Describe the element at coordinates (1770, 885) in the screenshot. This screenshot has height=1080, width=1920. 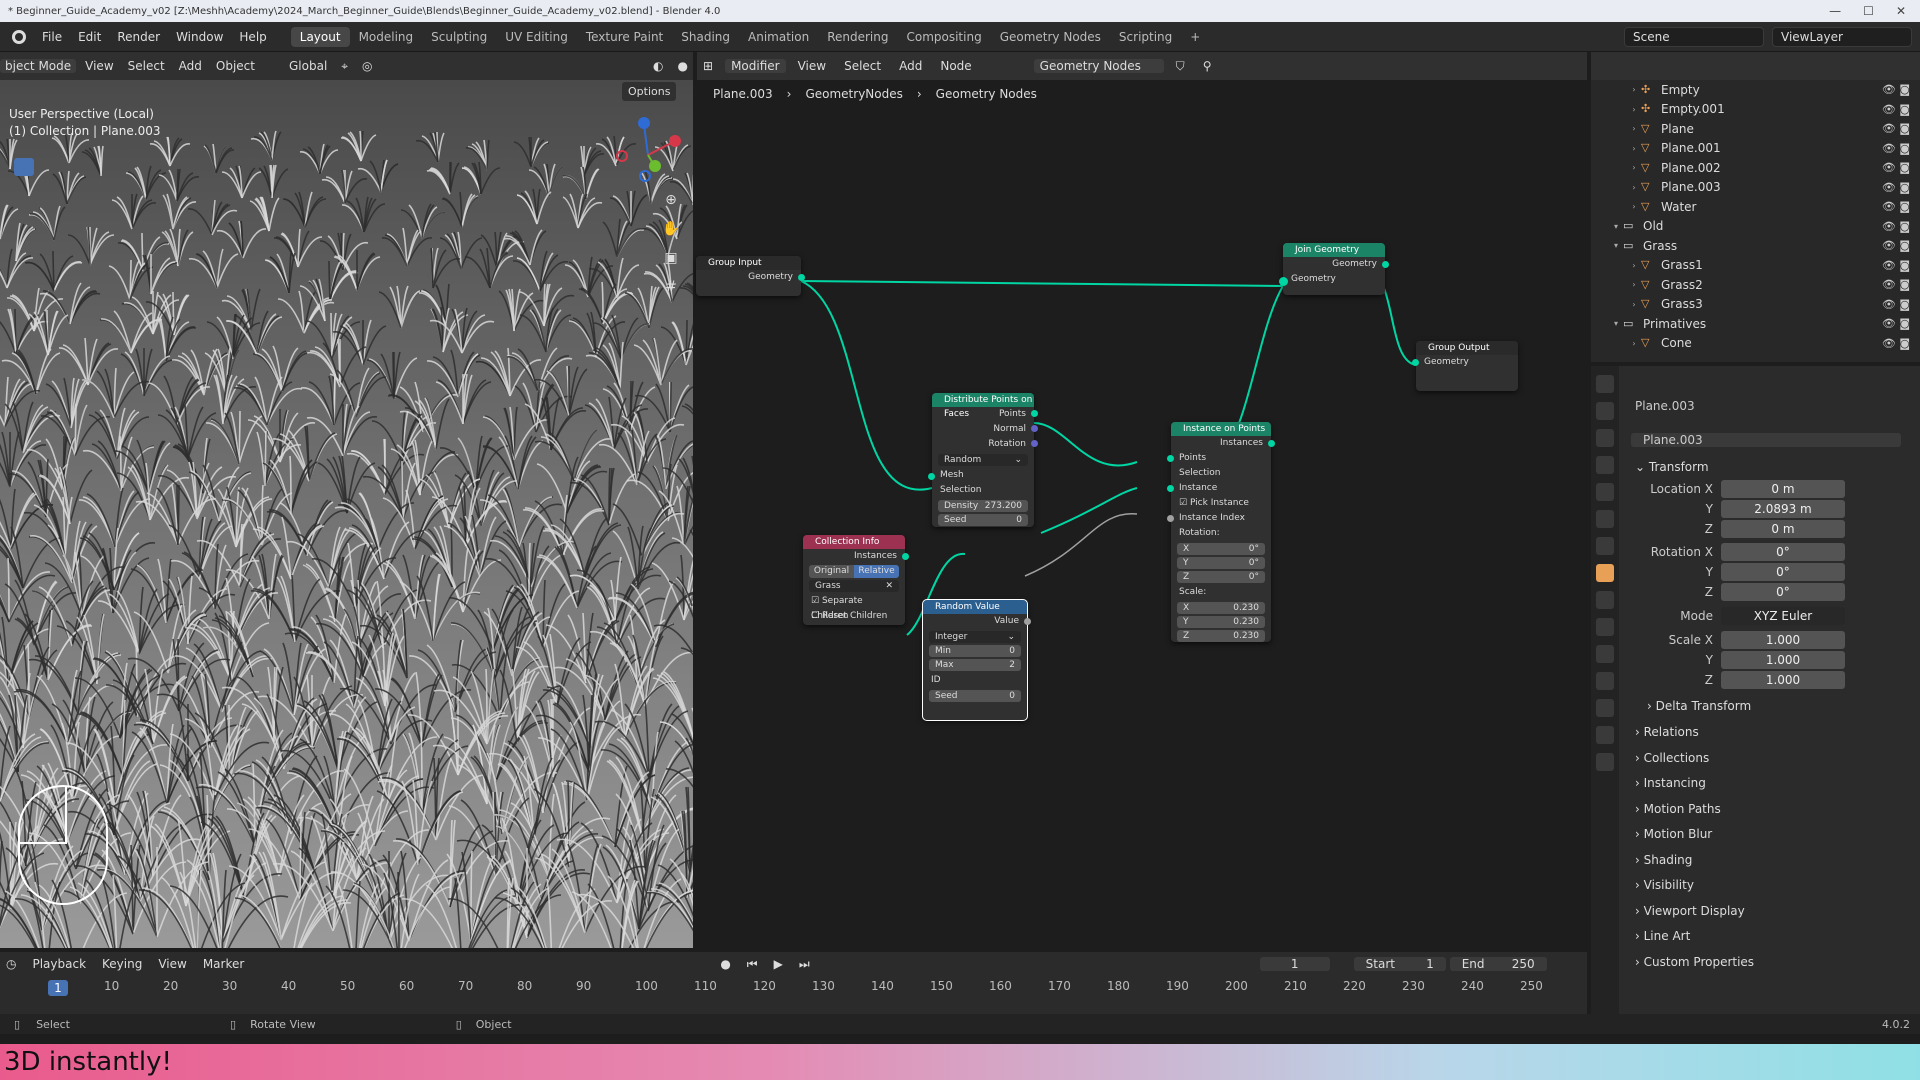
I see `panel-header-visibility: › Visibility` at that location.